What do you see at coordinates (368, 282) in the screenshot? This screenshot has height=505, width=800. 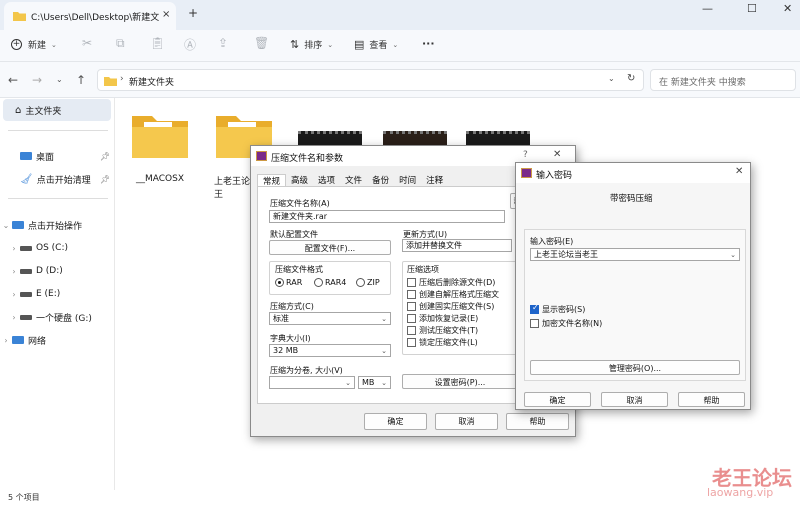 I see `format-zip-radio: ZIP` at bounding box center [368, 282].